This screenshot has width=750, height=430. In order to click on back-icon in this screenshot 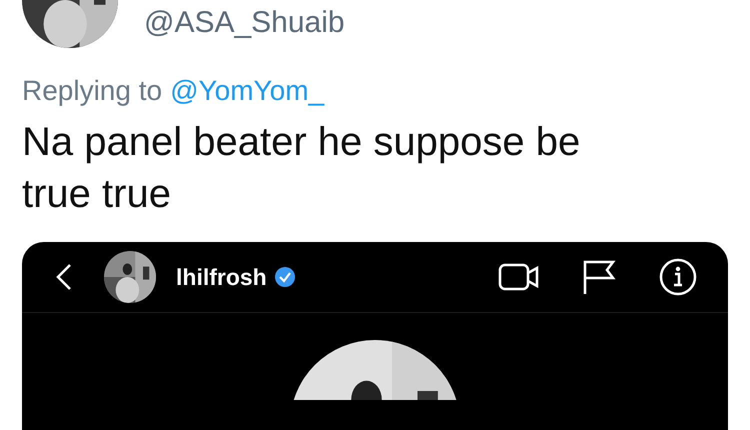, I will do `click(64, 277)`.